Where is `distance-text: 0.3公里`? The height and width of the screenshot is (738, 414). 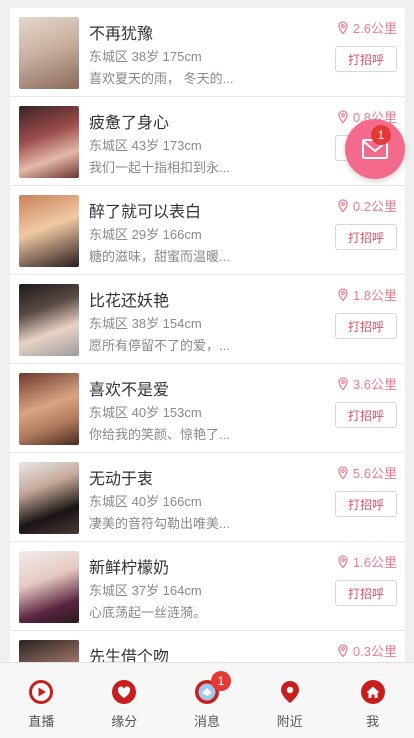
distance-text: 0.3公里 is located at coordinates (374, 651).